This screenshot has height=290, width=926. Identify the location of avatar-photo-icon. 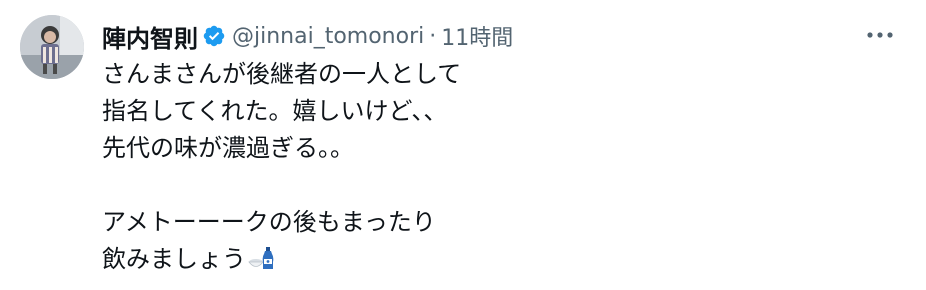
(52, 47).